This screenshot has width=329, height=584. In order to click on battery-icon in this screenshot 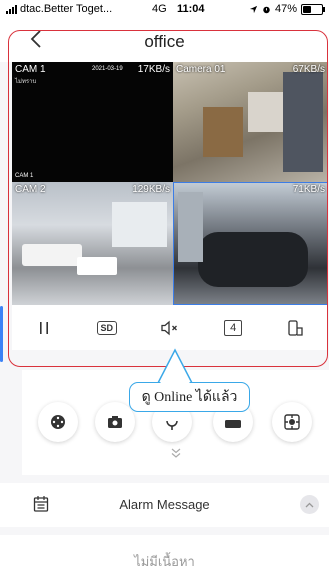, I will do `click(313, 9)`.